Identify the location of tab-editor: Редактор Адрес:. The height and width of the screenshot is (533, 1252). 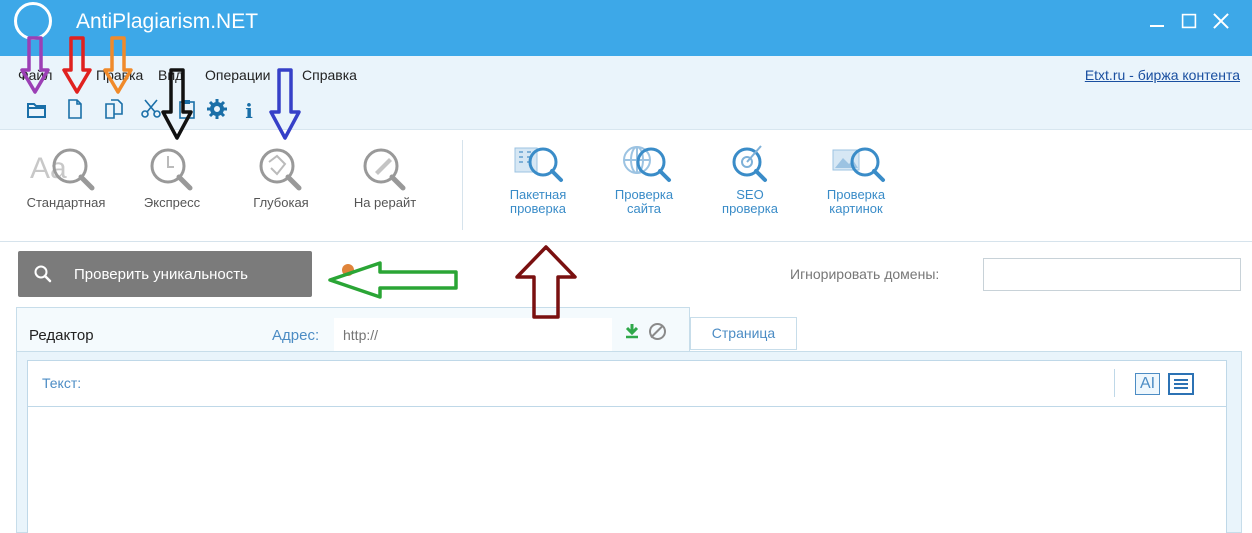
(353, 330).